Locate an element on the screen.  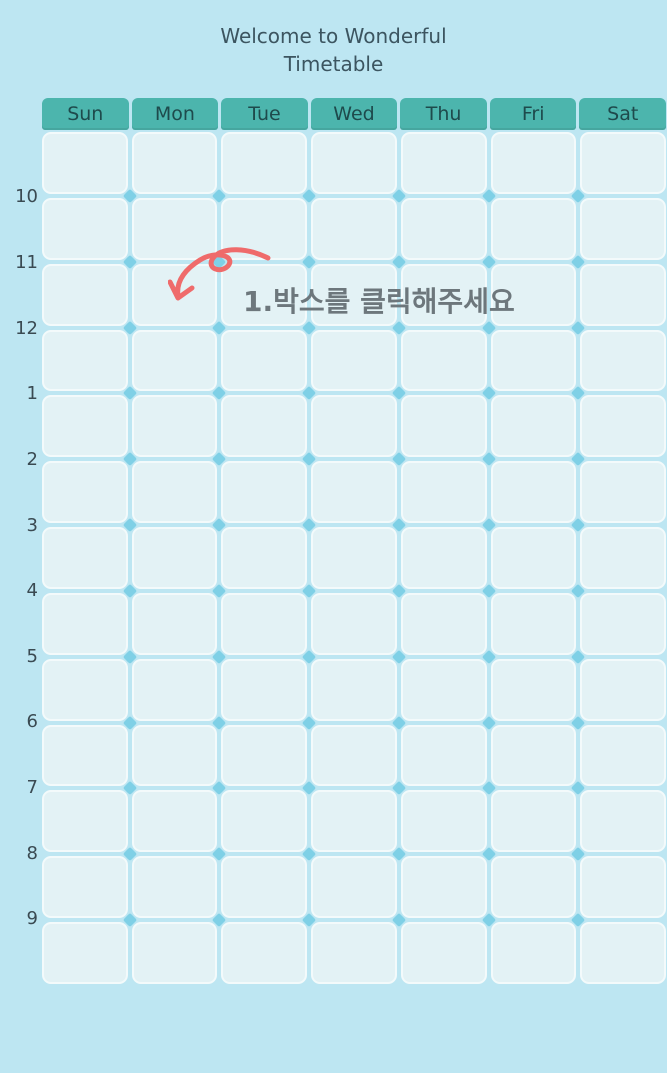
day-header-fri: Fri is located at coordinates (533, 114).